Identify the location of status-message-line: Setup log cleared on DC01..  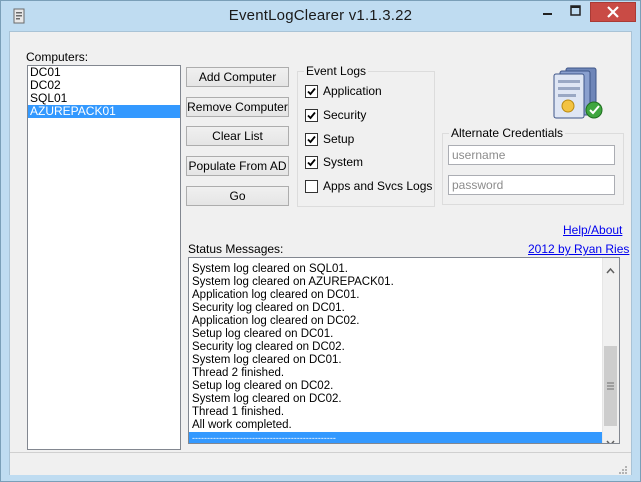
(404, 334).